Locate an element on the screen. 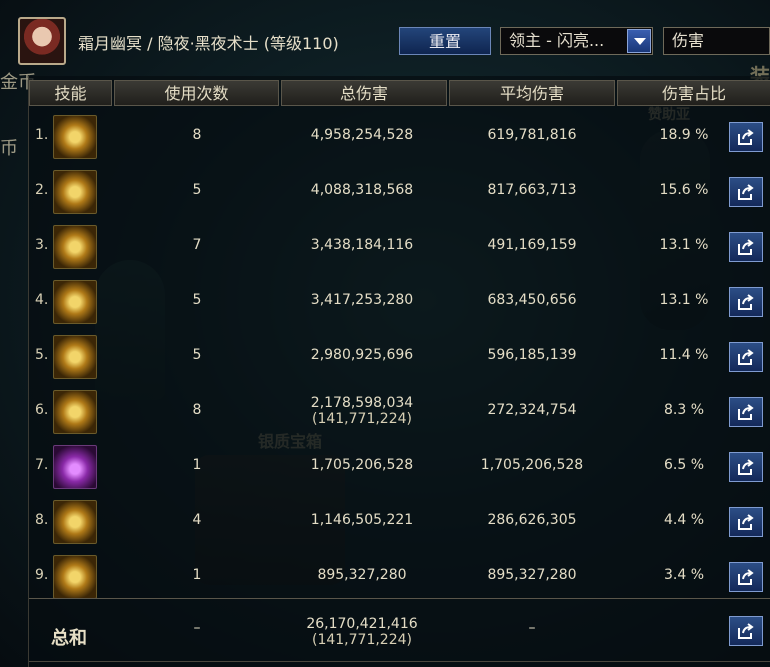 This screenshot has height=667, width=770. metric-select: 伤害 is located at coordinates (716, 41).